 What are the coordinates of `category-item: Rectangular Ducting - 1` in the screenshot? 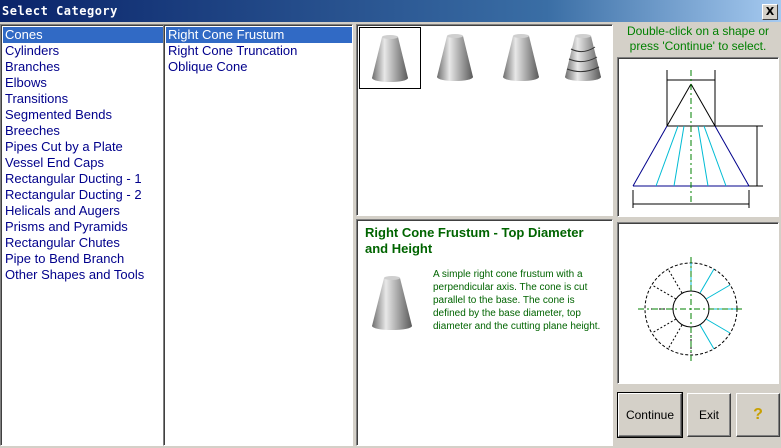 It's located at (83, 179).